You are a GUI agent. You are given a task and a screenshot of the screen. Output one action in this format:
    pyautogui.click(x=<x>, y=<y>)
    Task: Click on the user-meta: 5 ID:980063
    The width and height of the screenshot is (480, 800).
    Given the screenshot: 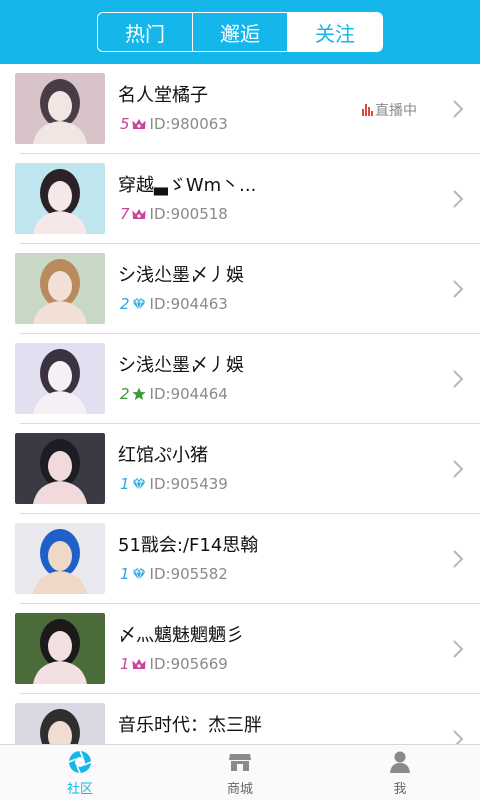 What is the action you would take?
    pyautogui.click(x=174, y=124)
    